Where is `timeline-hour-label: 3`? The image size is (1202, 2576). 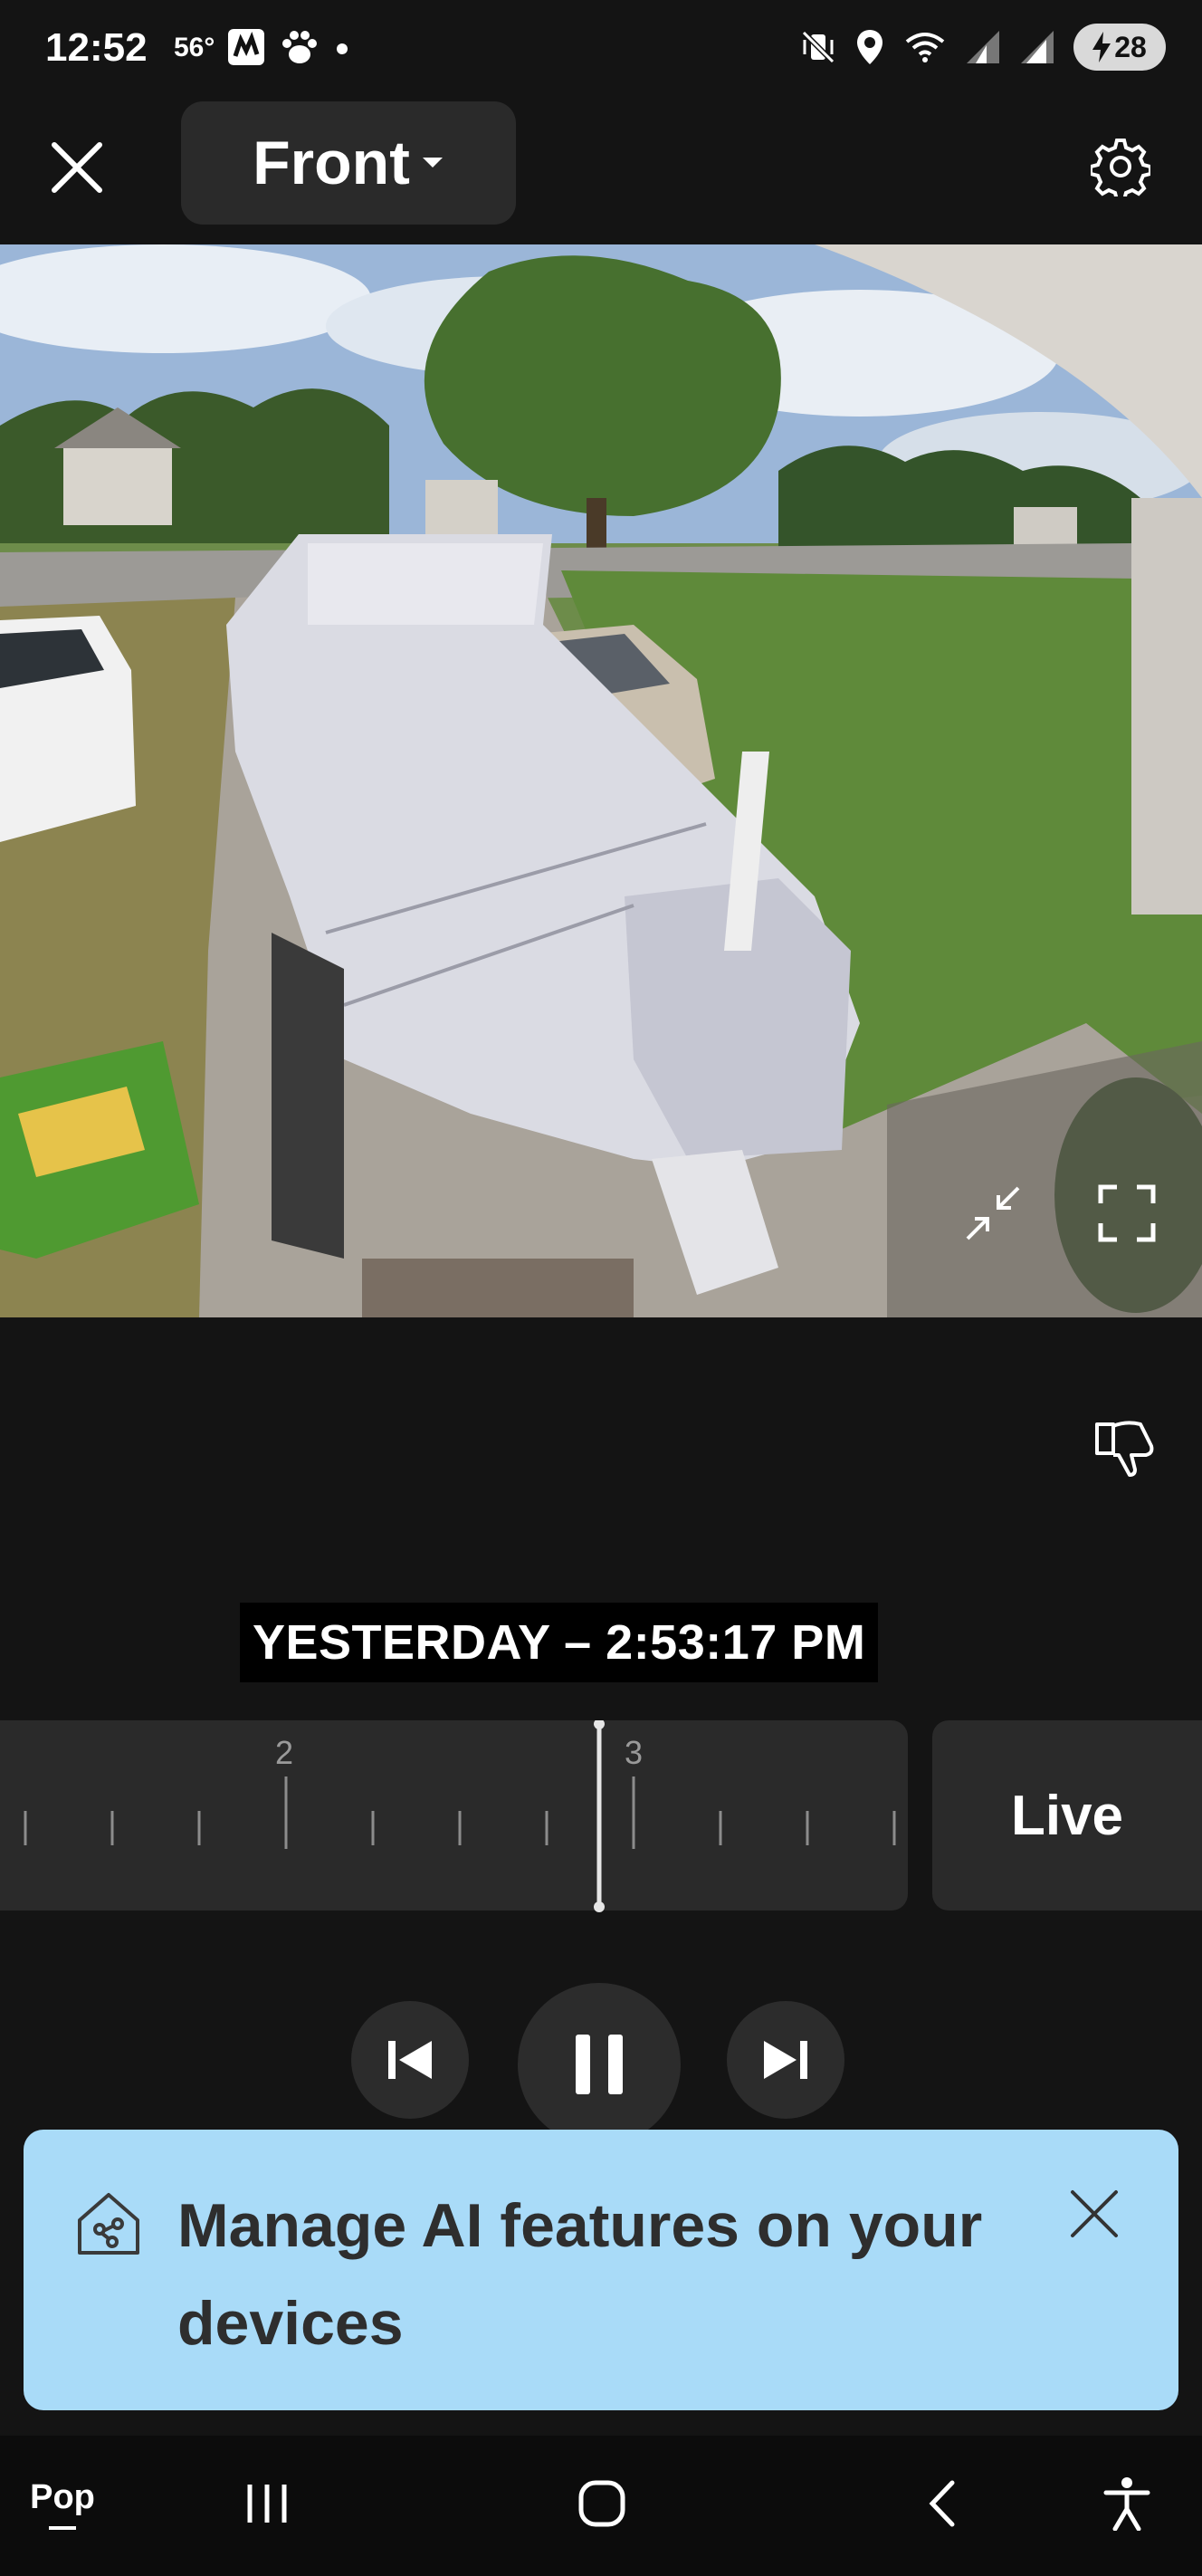
timeline-hour-label: 3 is located at coordinates (634, 1752).